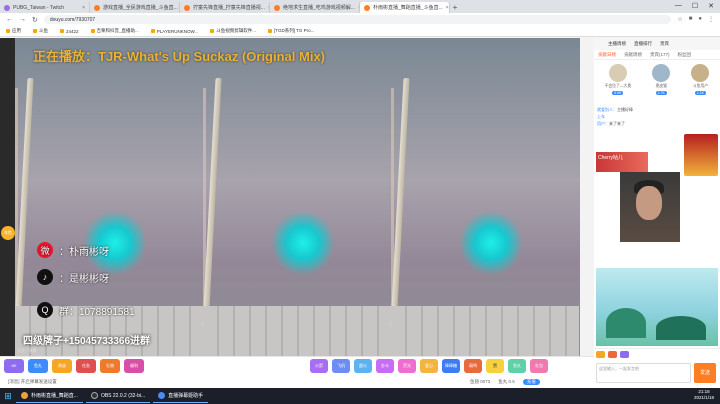  What do you see at coordinates (14, 366) in the screenshot?
I see `gift-bar-item: 8K` at bounding box center [14, 366].